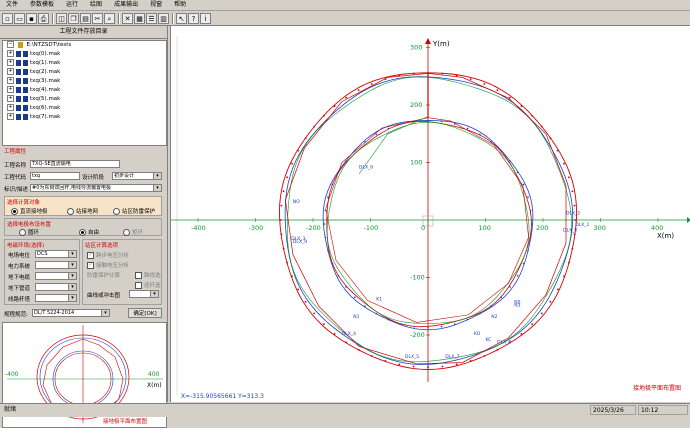 This screenshot has width=690, height=428. What do you see at coordinates (29, 211) in the screenshot?
I see `obj-option-dc: 直流接地极` at bounding box center [29, 211].